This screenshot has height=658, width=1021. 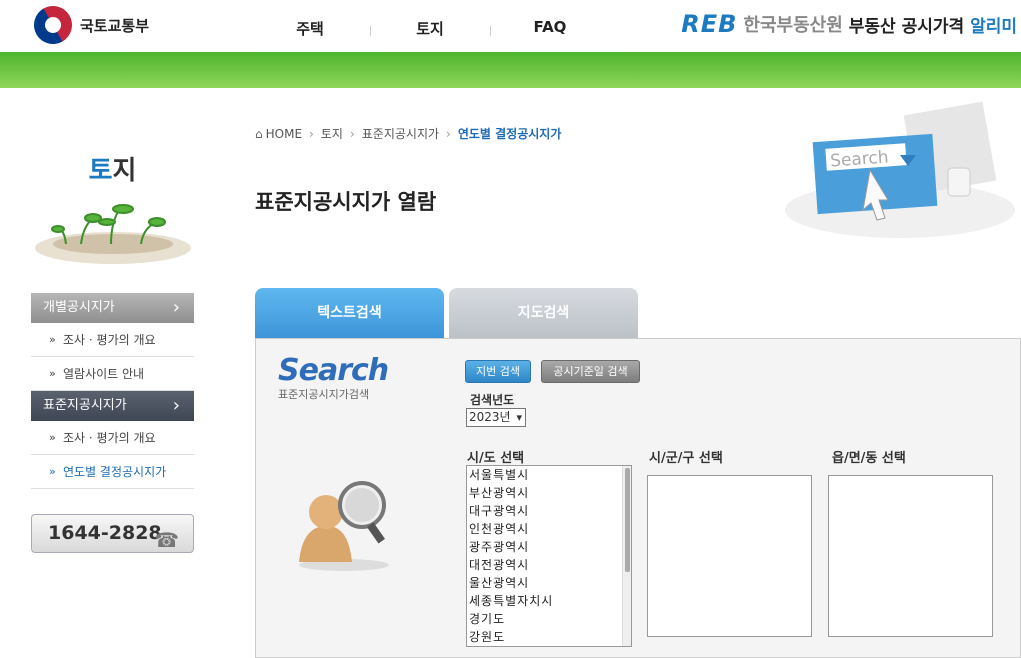 What do you see at coordinates (112, 438) in the screenshot?
I see `sidebar-subitem-overview-2: 조사 · 평가의 개요` at bounding box center [112, 438].